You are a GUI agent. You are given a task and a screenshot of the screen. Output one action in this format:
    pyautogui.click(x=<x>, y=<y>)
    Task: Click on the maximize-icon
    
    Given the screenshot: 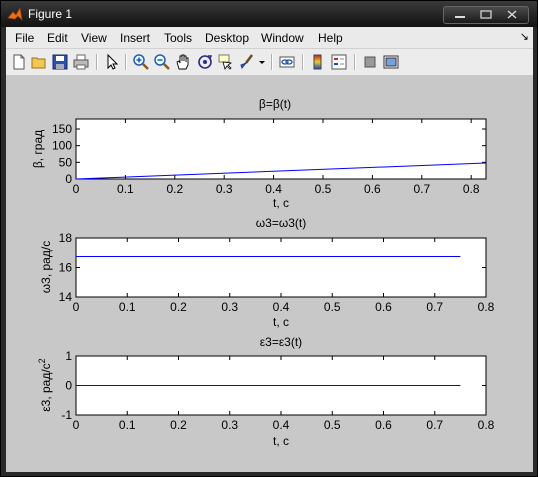 What is the action you would take?
    pyautogui.click(x=486, y=14)
    